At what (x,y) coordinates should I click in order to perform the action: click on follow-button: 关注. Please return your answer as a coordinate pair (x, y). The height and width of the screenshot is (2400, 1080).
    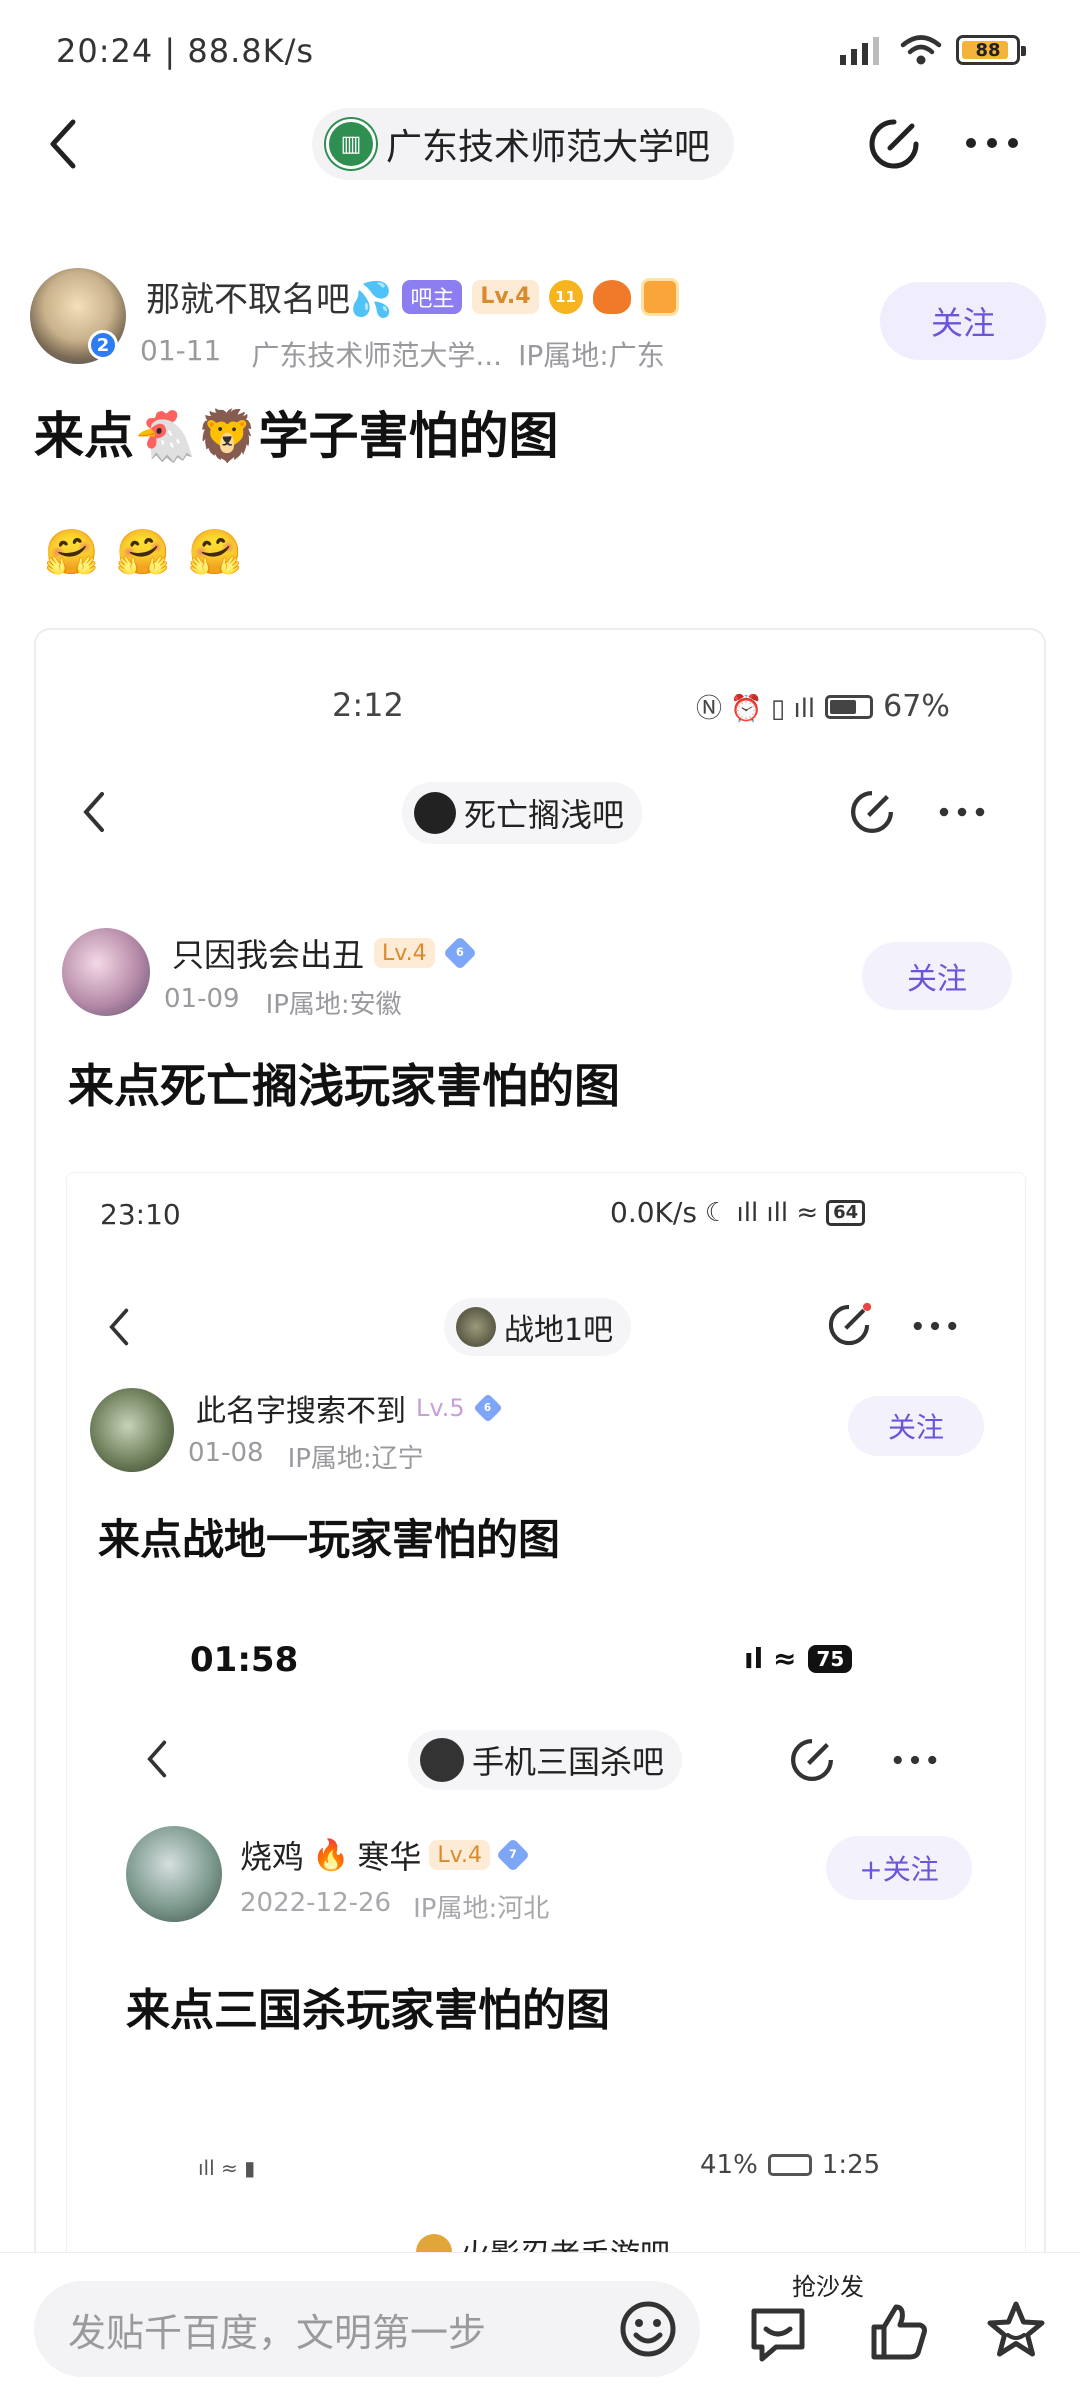
    Looking at the image, I should click on (963, 321).